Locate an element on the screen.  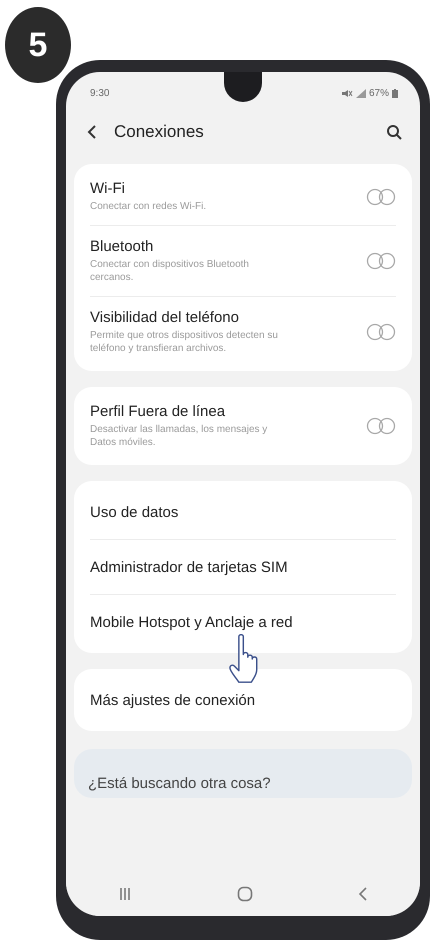
status-time: 9:30 is located at coordinates (100, 93).